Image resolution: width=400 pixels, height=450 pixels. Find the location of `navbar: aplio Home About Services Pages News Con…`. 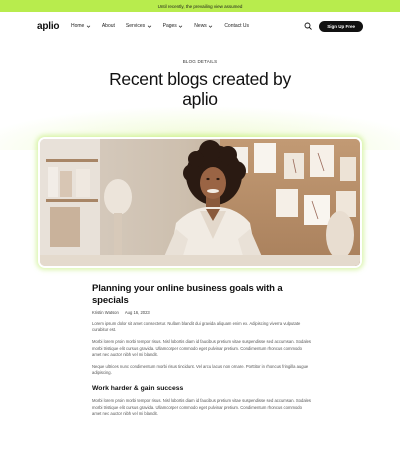

navbar: aplio Home About Services Pages News Con… is located at coordinates (200, 26).